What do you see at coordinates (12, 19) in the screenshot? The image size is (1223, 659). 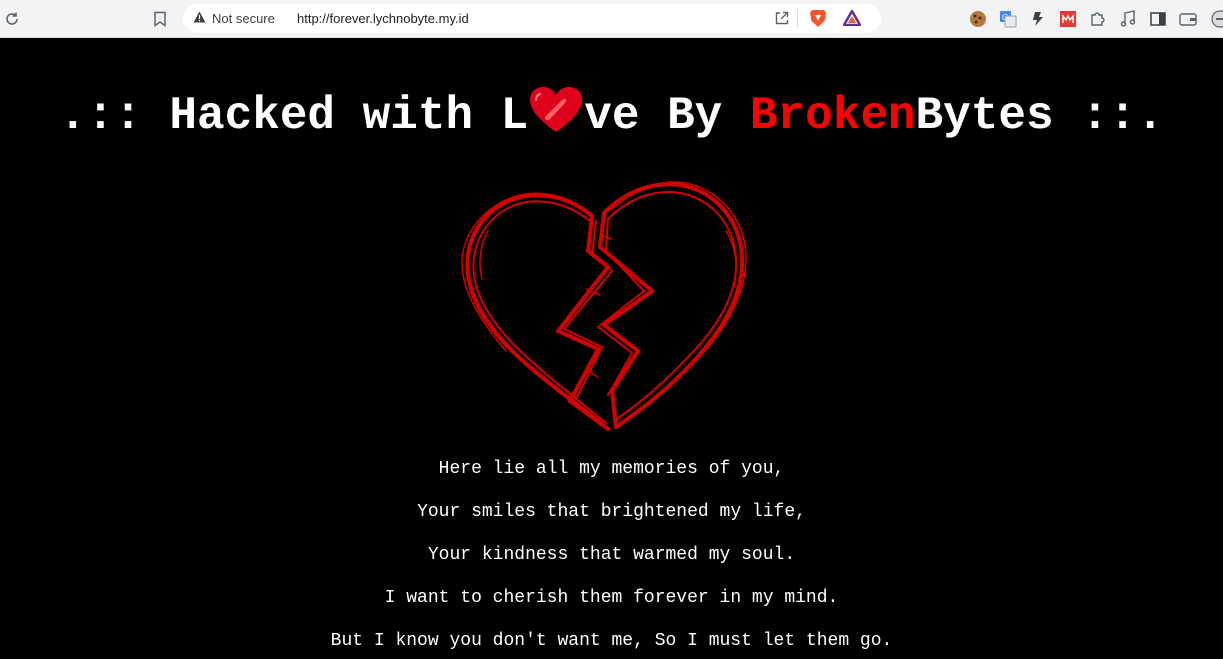 I see `reload-icon` at bounding box center [12, 19].